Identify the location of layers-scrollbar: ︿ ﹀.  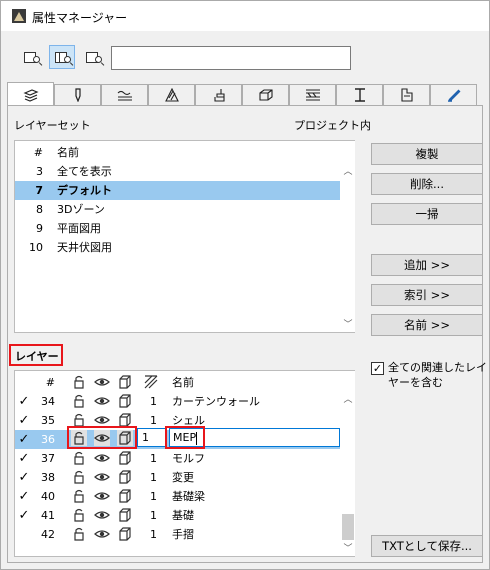
(348, 463).